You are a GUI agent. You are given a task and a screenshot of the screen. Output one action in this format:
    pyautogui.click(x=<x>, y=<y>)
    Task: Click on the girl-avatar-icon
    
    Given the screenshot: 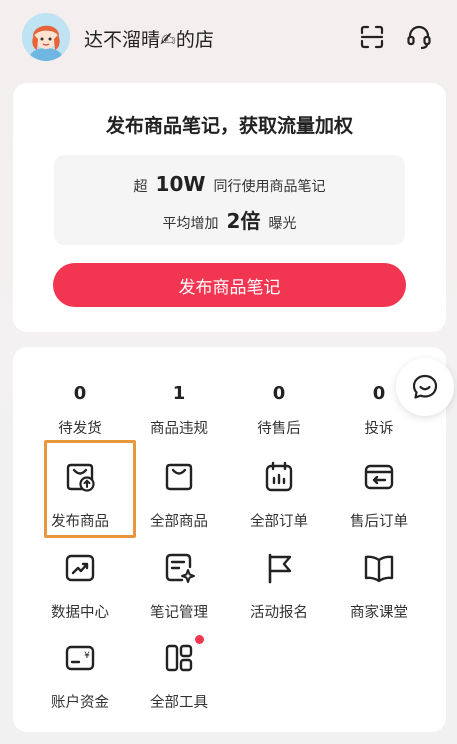 What is the action you would take?
    pyautogui.click(x=46, y=37)
    